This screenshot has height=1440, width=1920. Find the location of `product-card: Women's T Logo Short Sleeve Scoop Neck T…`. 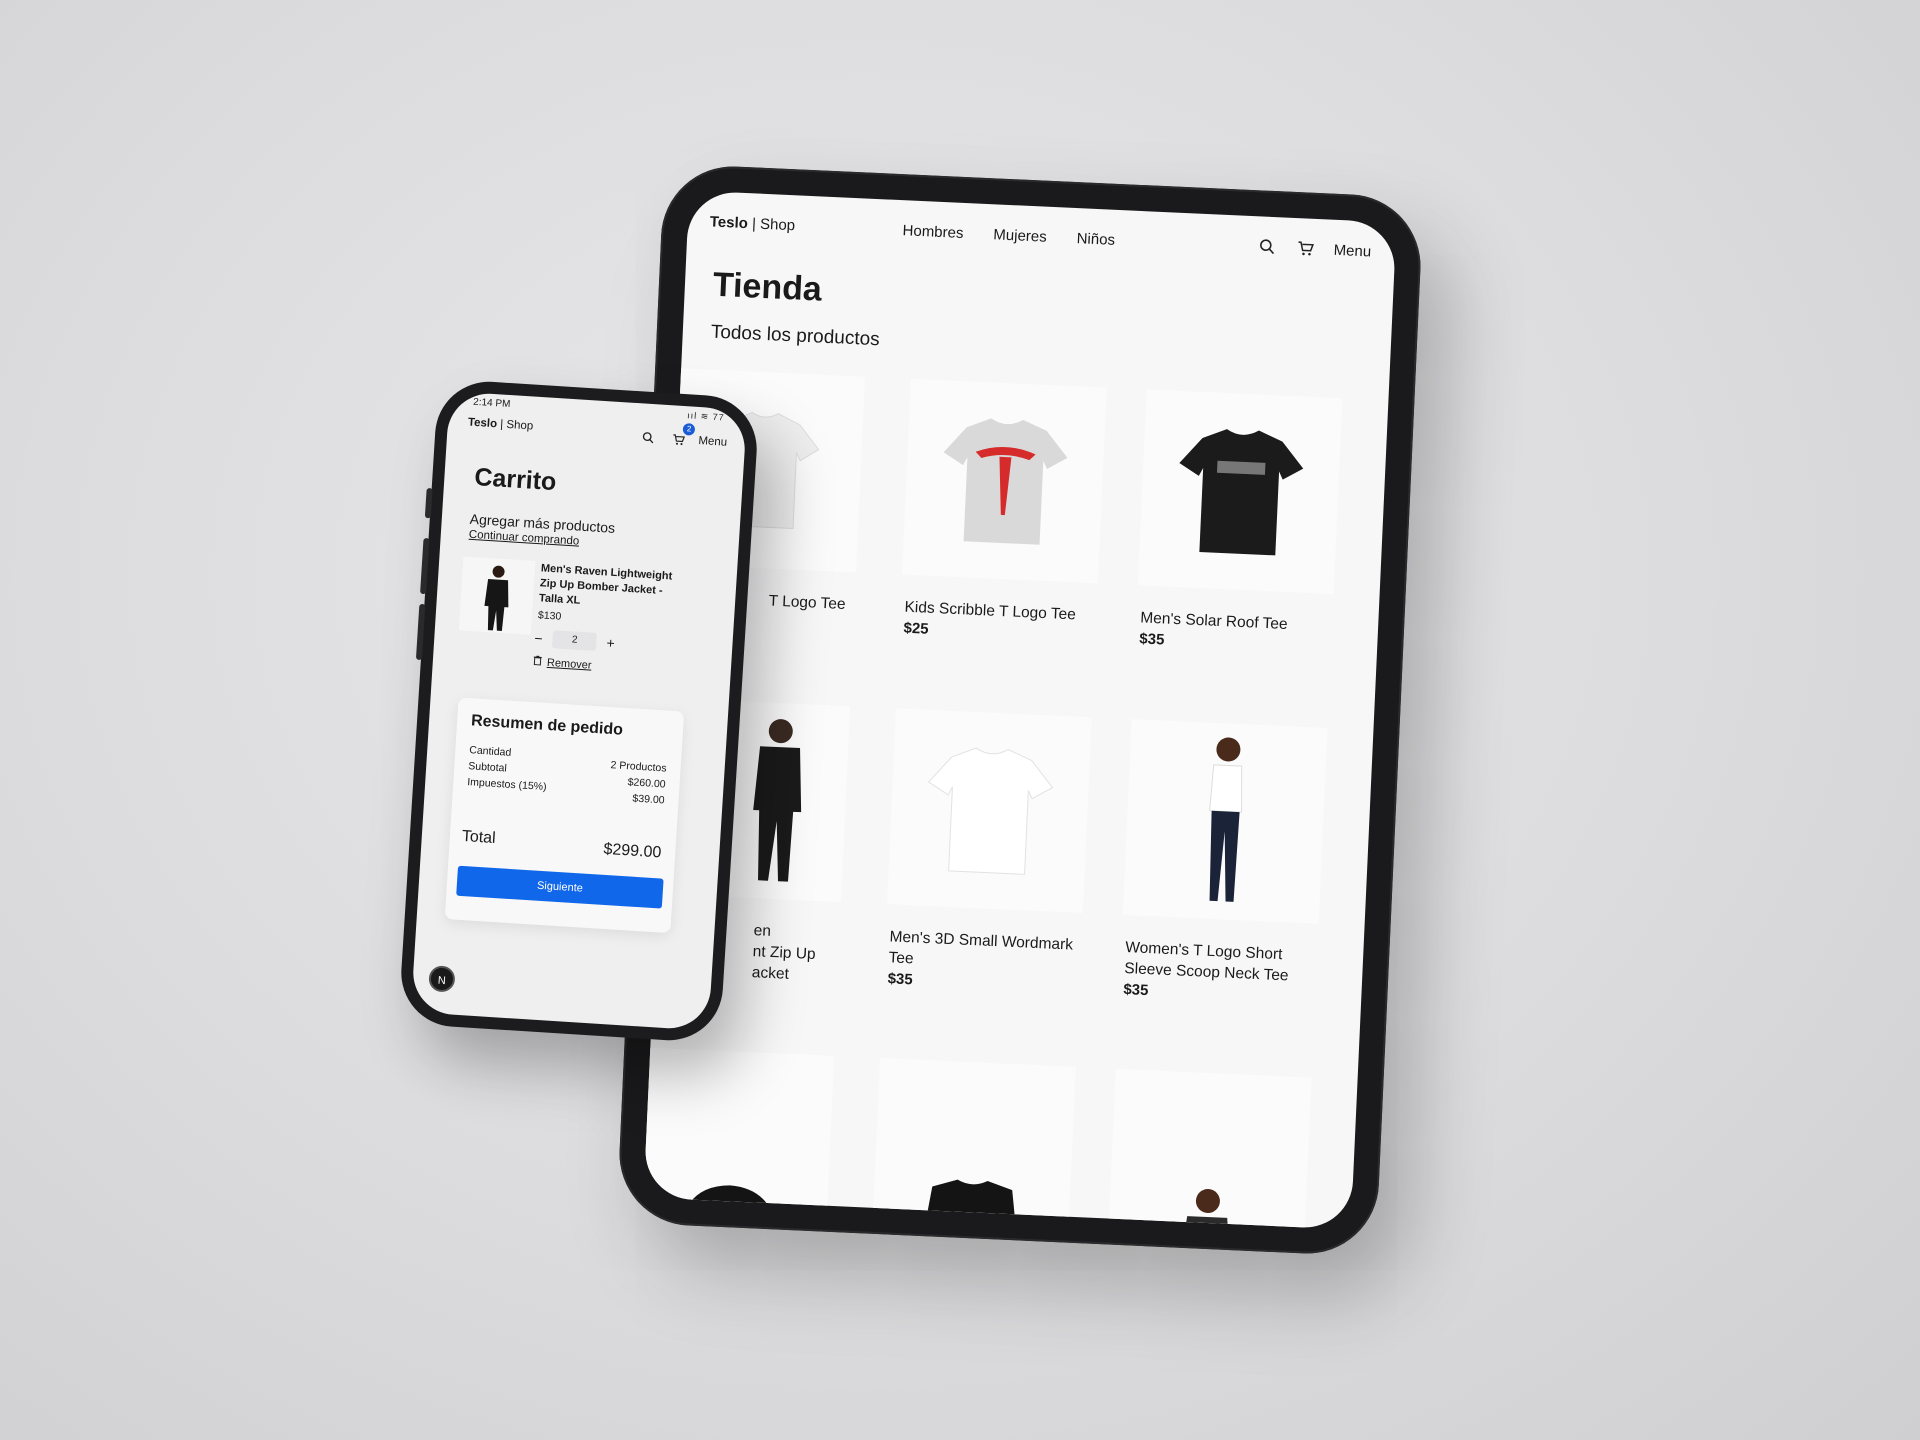

product-card: Women's T Logo Short Sleeve Scoop Neck T… is located at coordinates (1223, 863).